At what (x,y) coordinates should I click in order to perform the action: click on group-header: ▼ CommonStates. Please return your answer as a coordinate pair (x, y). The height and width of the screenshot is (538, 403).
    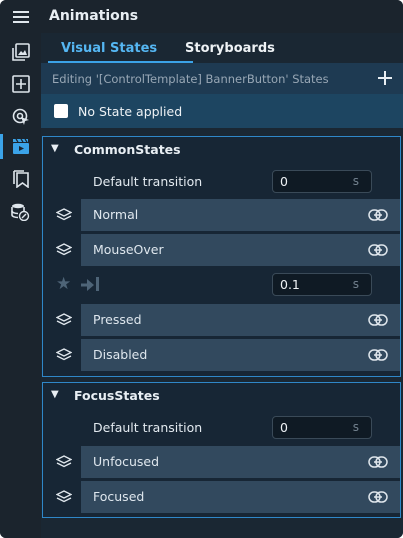
    Looking at the image, I should click on (221, 150).